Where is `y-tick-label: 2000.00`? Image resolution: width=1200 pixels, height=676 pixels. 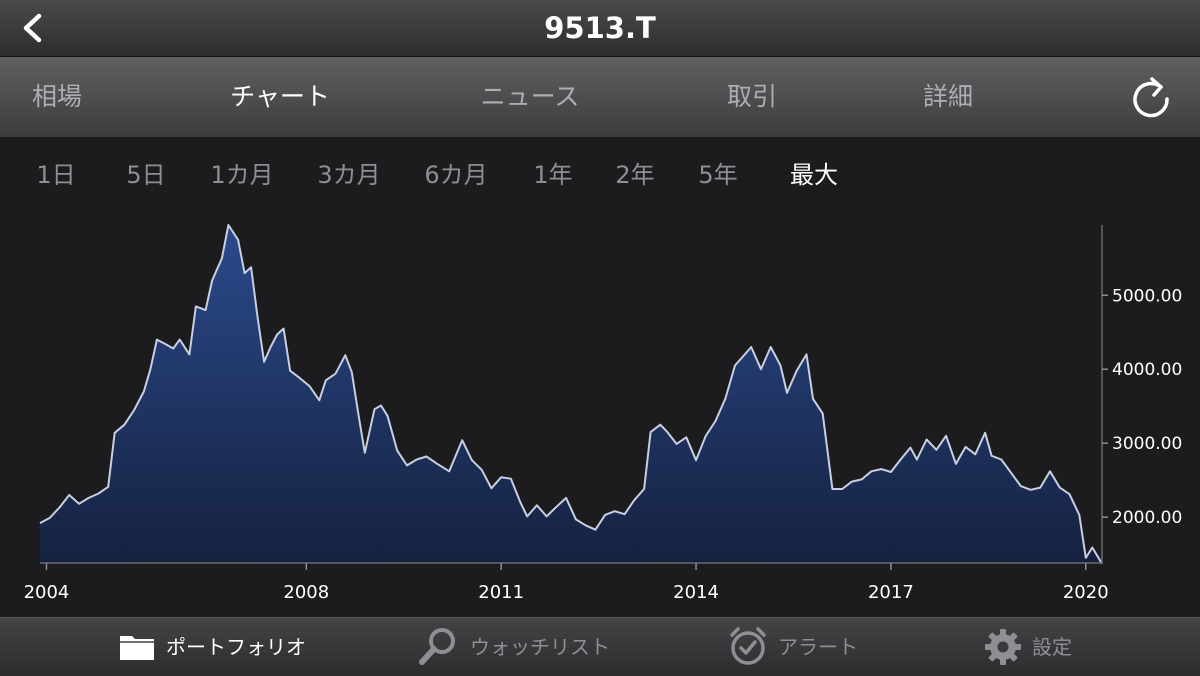 y-tick-label: 2000.00 is located at coordinates (1147, 518).